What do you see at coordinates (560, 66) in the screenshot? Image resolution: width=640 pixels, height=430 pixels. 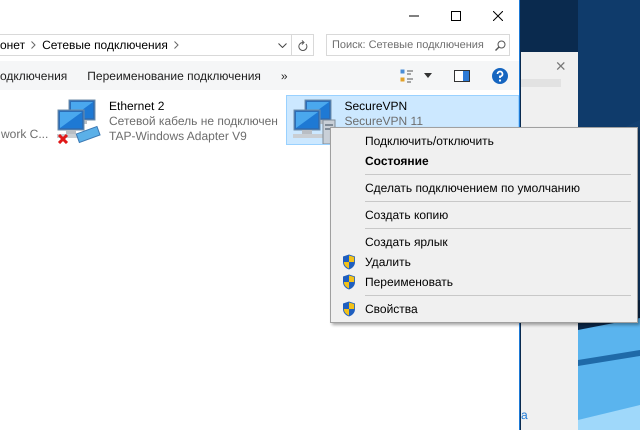 I see `close-icon: ×` at bounding box center [560, 66].